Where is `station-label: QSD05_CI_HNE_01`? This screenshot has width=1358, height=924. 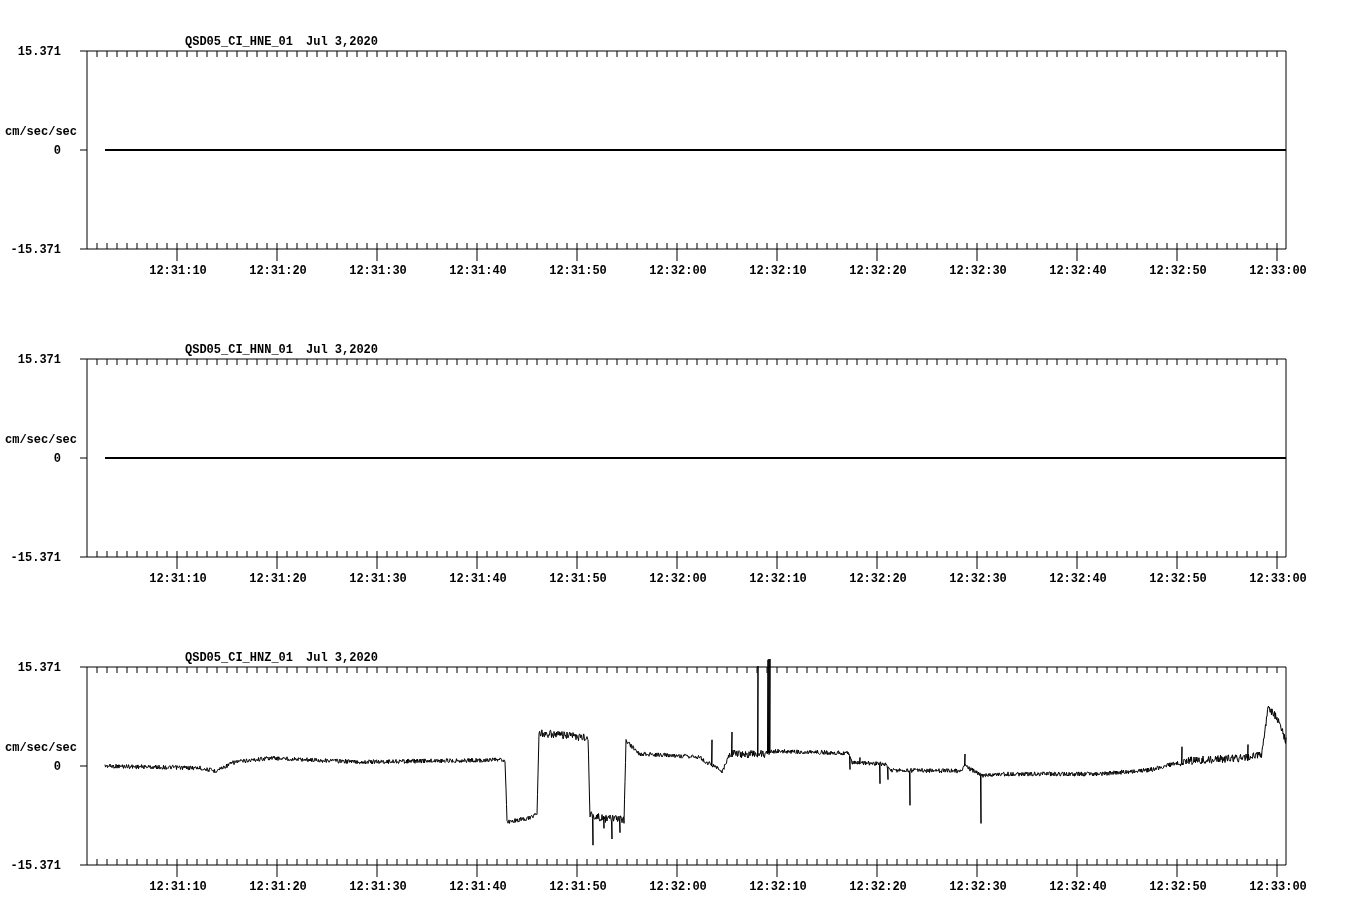 station-label: QSD05_CI_HNE_01 is located at coordinates (239, 42).